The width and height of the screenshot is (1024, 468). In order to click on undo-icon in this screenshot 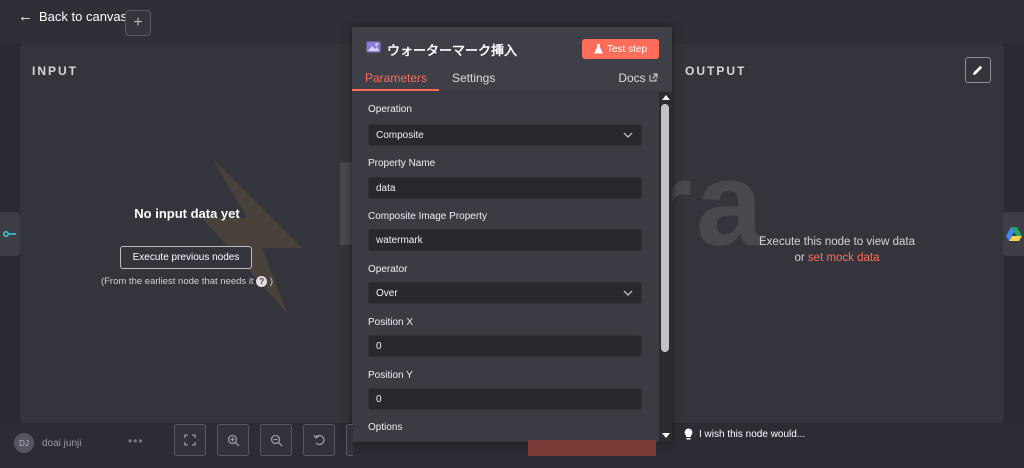, I will do `click(318, 440)`.